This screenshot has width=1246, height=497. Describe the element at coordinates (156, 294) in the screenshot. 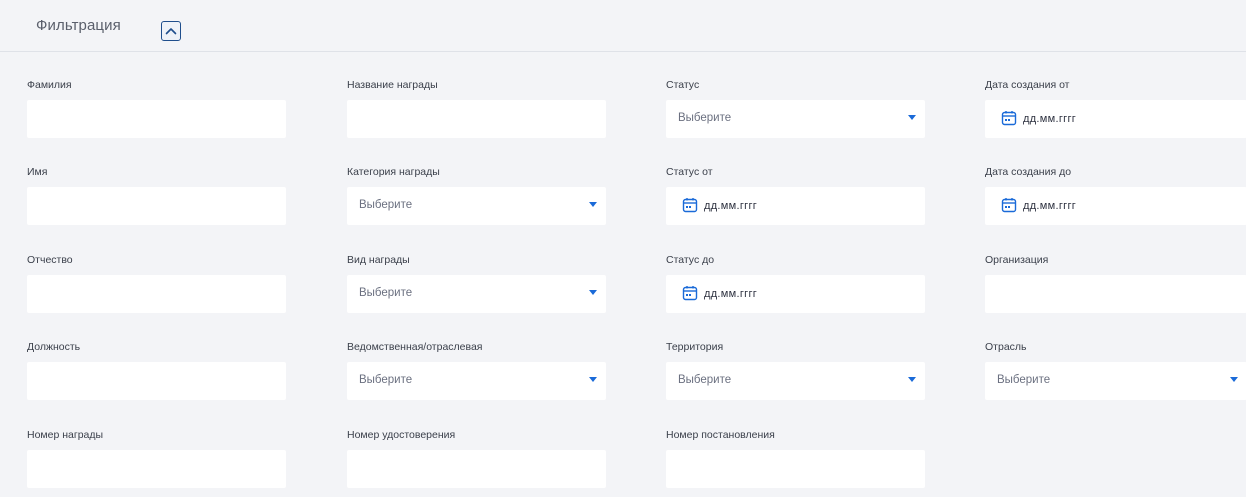

I see `patronymic-input` at that location.